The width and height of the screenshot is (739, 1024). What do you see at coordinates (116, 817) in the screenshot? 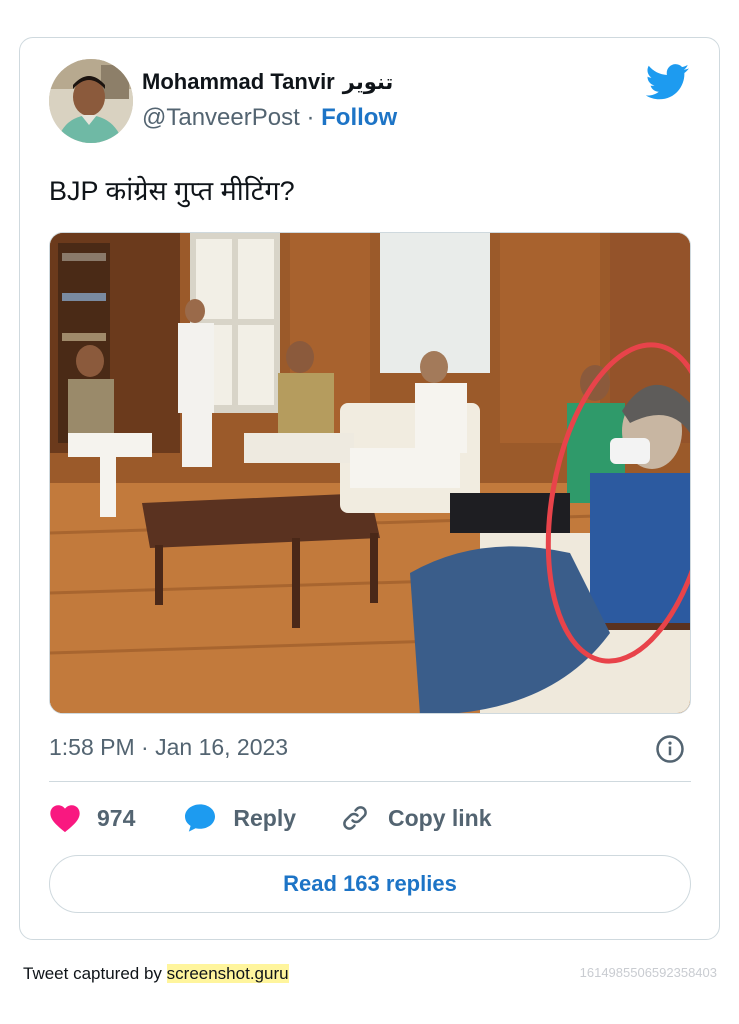
I see `like-count: 974` at bounding box center [116, 817].